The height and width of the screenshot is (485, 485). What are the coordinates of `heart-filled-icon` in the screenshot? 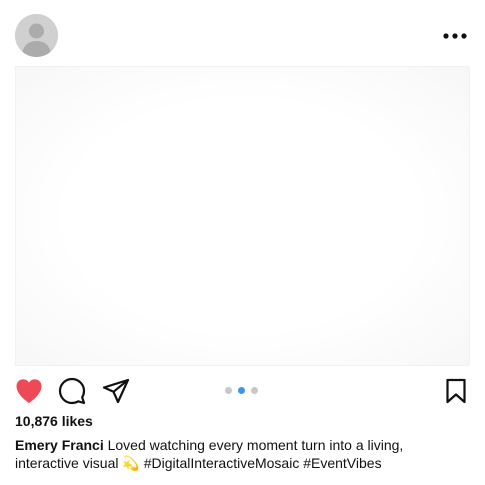 It's located at (29, 391).